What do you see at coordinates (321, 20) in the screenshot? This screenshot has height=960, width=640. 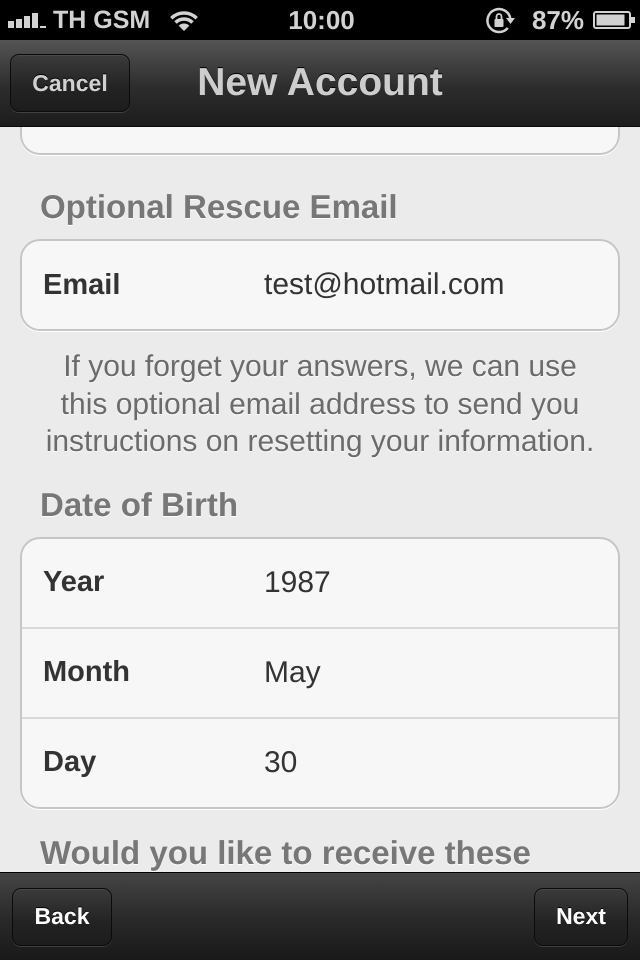 I see `status-time: 10:00` at bounding box center [321, 20].